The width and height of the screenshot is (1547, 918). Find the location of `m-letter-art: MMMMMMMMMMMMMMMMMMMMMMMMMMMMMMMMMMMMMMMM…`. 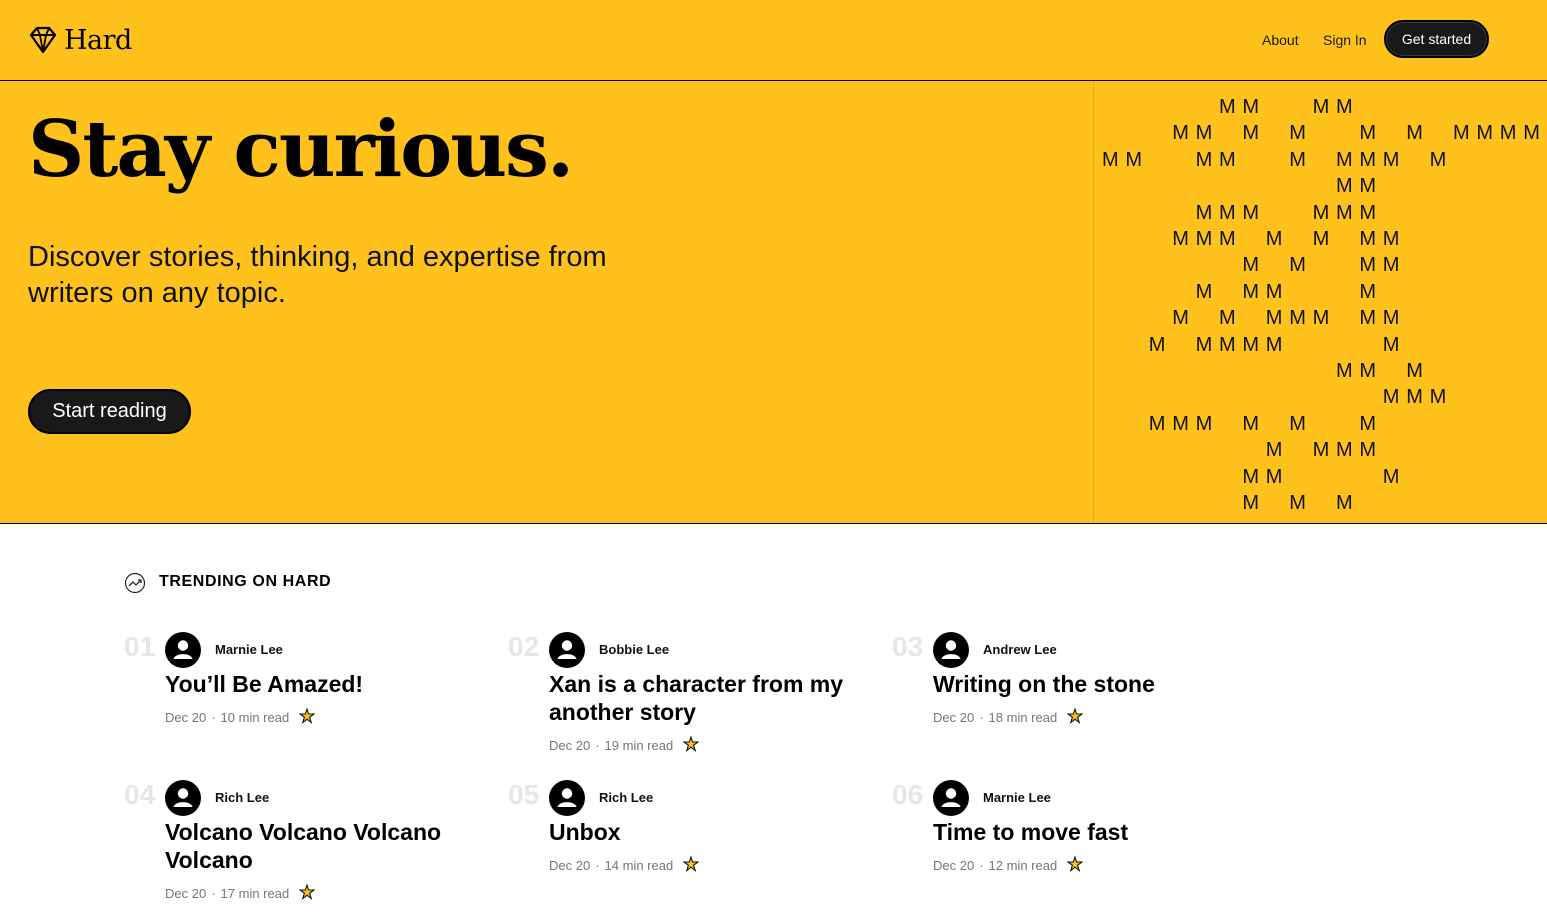

m-letter-art: MMMMMMMMMMMMMMMMMMMMMMMMMMMMMMMMMMMMMMMM… is located at coordinates (1320, 302).